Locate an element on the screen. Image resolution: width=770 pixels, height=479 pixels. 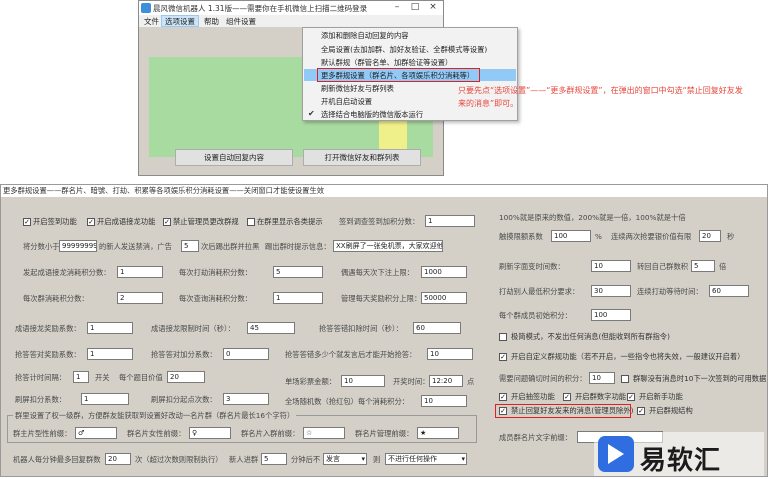
menu-file: 文件 is located at coordinates (151, 21).